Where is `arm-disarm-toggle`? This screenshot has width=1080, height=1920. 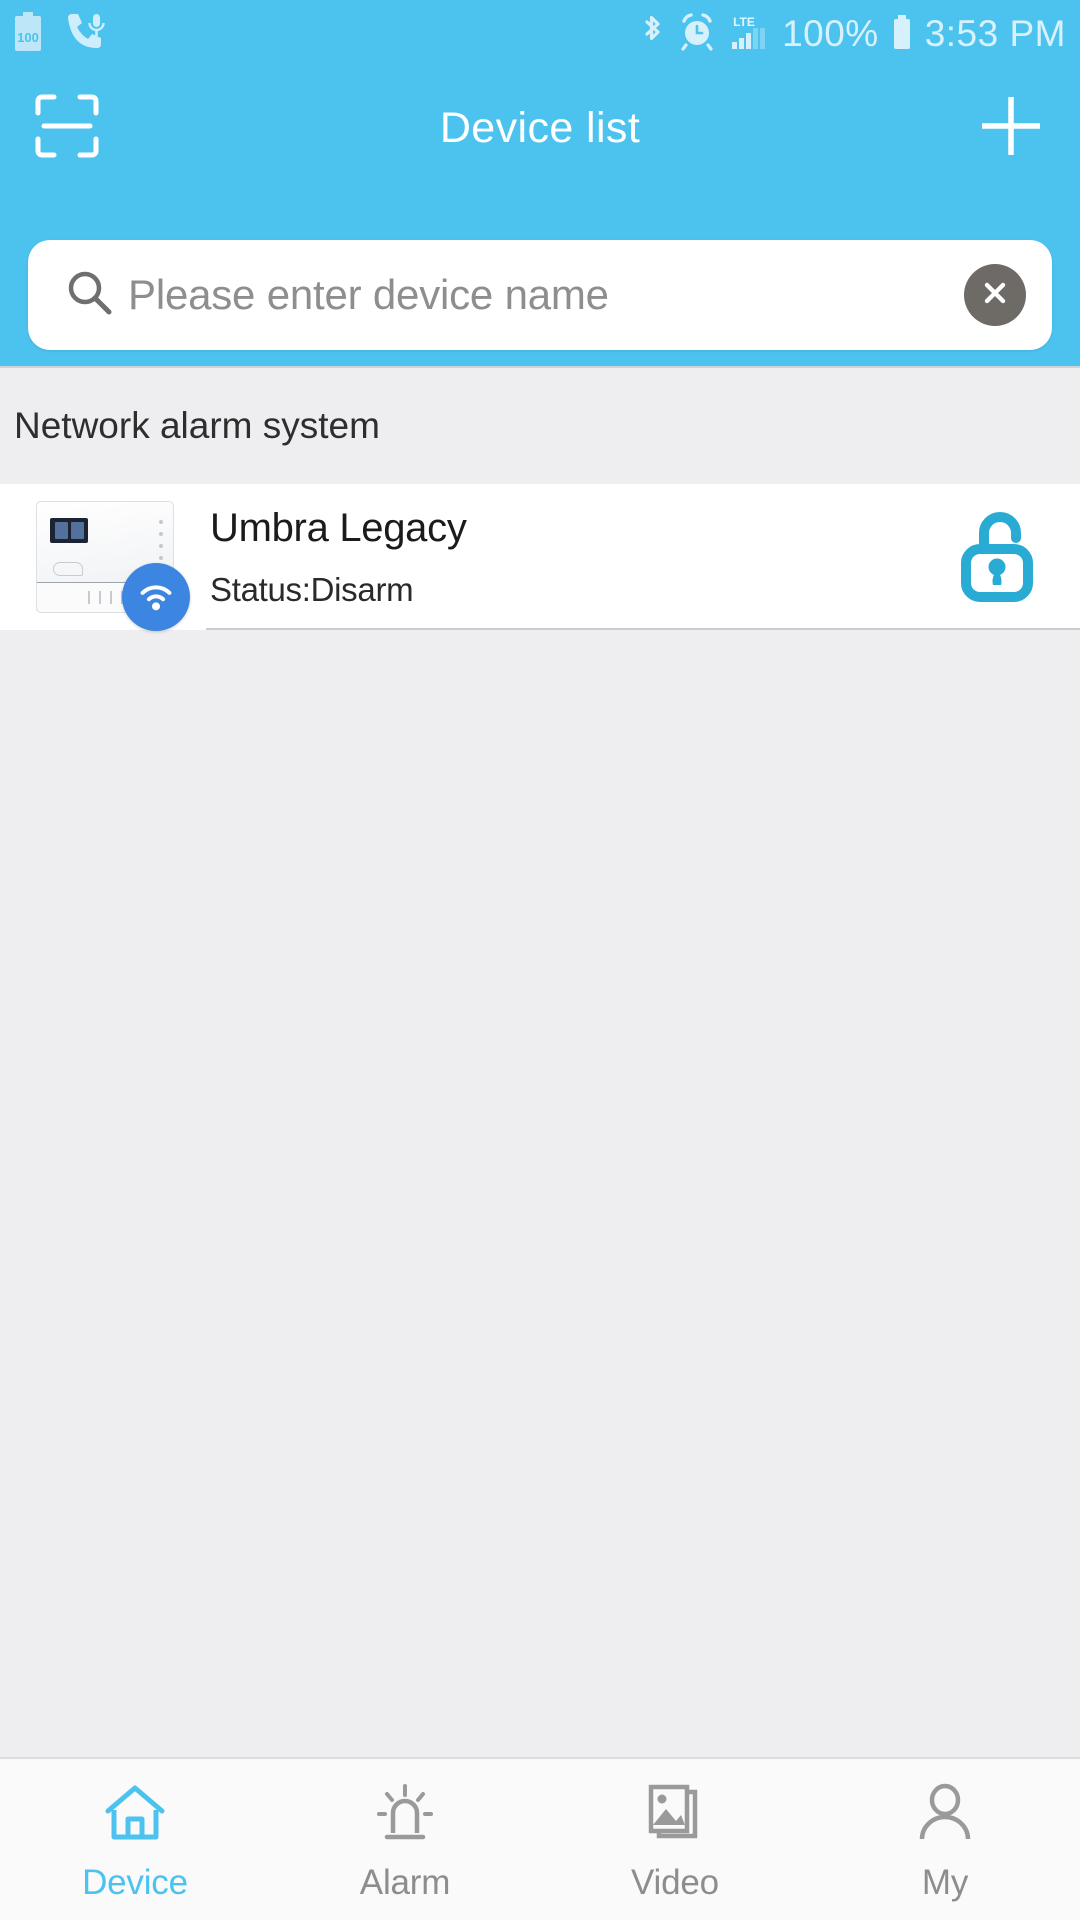 arm-disarm-toggle is located at coordinates (1000, 557).